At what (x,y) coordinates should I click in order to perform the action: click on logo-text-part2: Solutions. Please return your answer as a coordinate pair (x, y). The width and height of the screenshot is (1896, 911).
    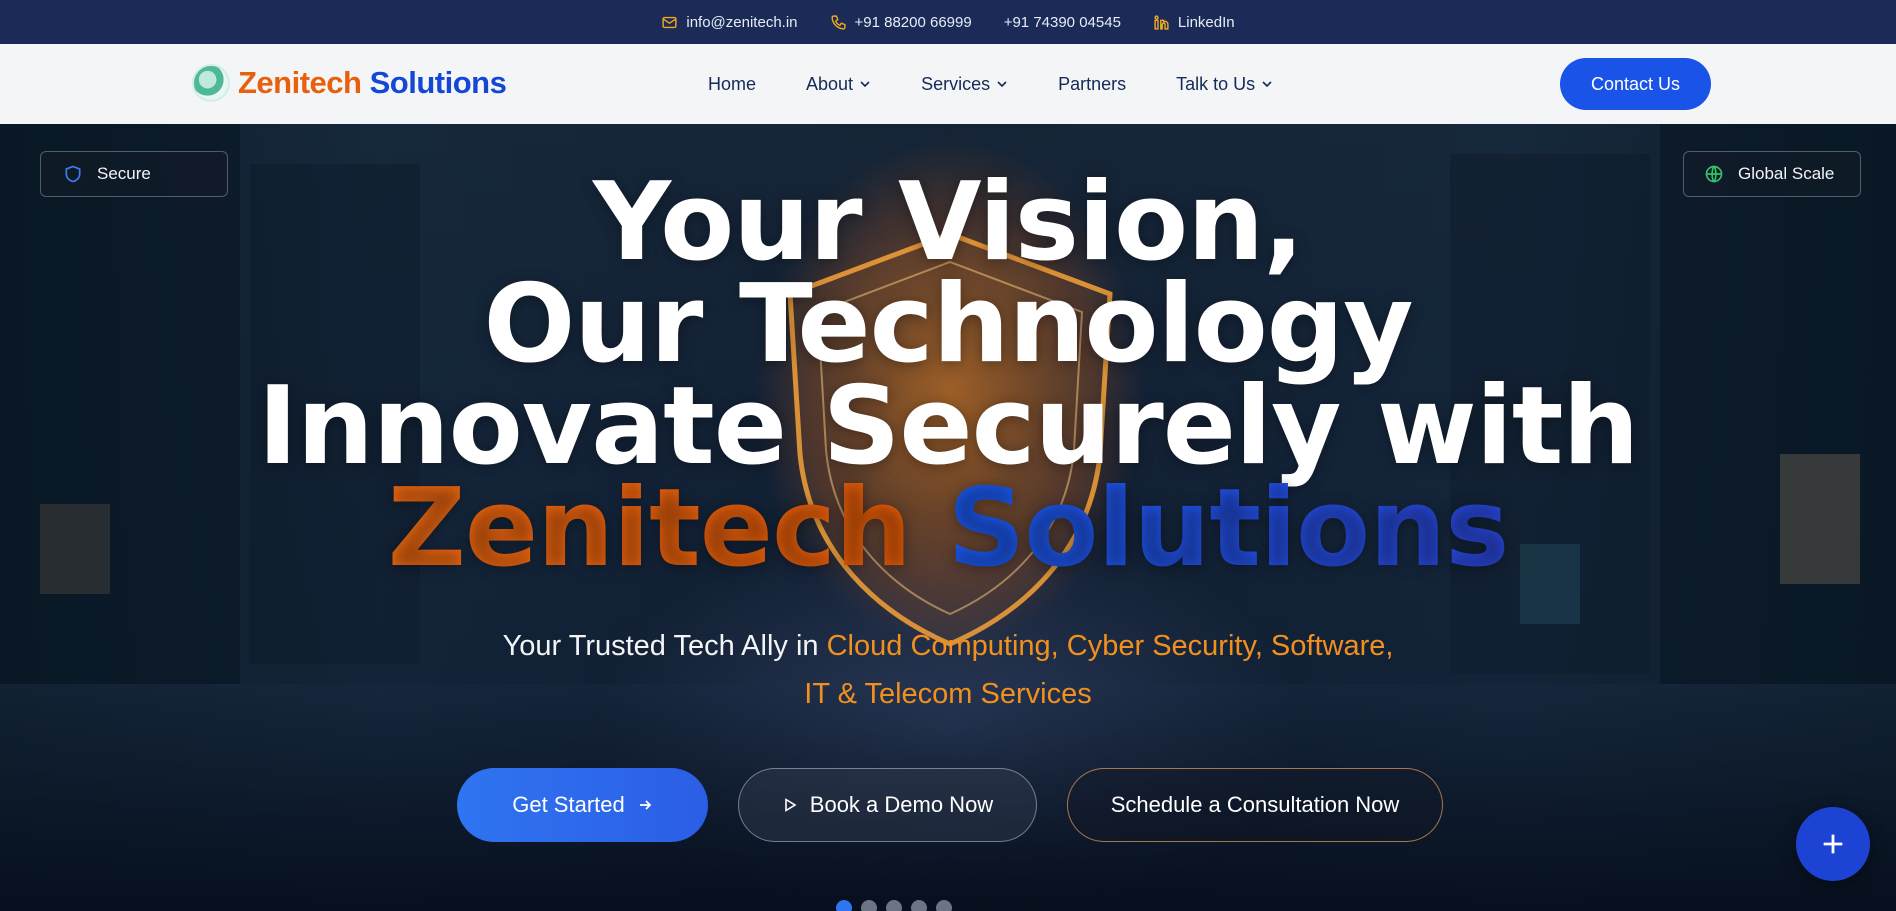
    Looking at the image, I should click on (438, 82).